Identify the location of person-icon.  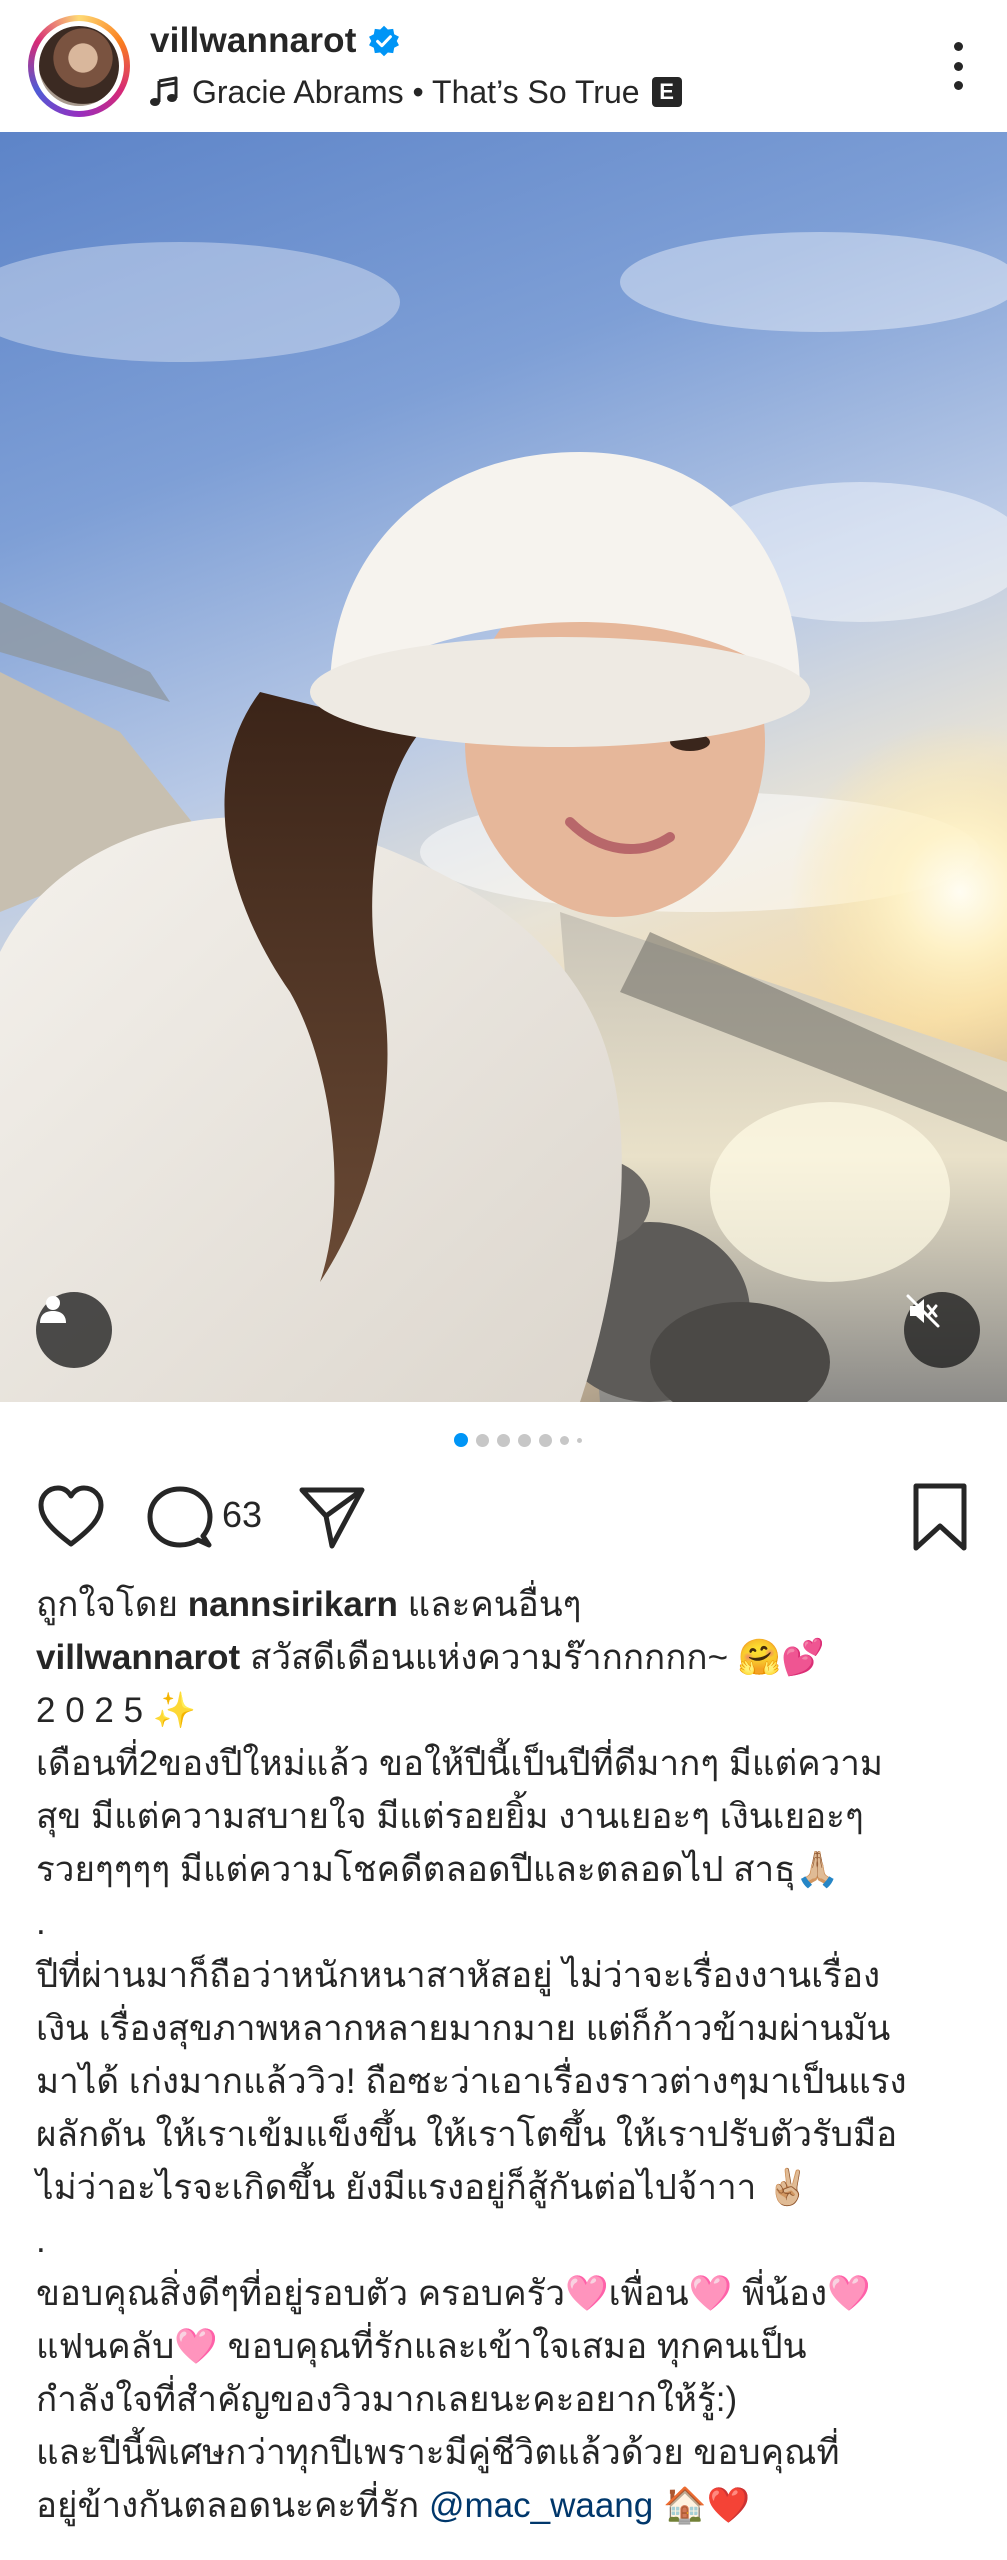
(53, 1309).